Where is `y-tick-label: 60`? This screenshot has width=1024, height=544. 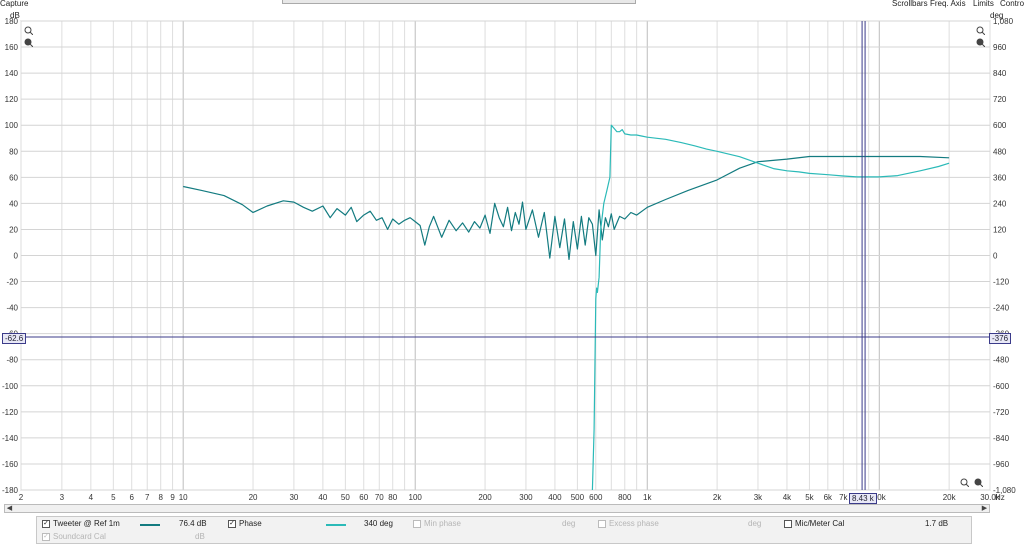 y-tick-label: 60 is located at coordinates (13, 177).